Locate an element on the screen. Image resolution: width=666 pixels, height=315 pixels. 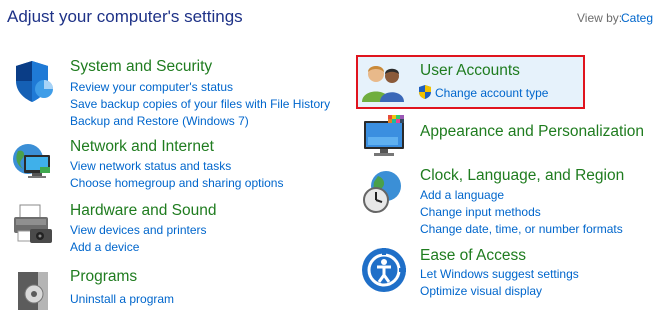
input-methods-link: Change input methods is located at coordinates (480, 212).